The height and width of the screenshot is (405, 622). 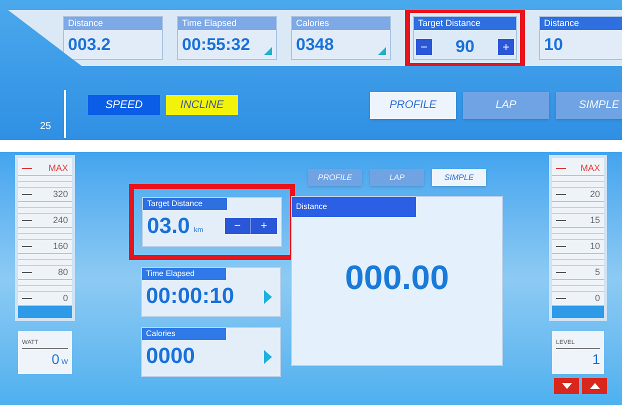 I want to click on up-arrow-icon, so click(x=595, y=386).